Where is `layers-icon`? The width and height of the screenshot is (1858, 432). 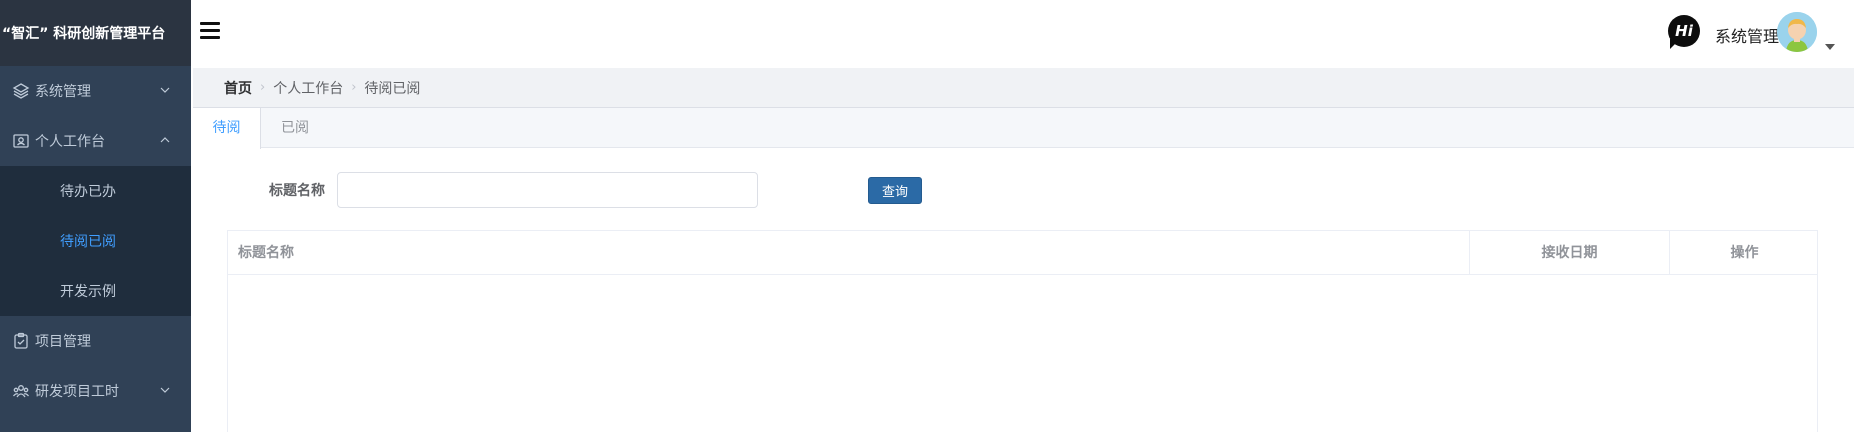
layers-icon is located at coordinates (21, 91).